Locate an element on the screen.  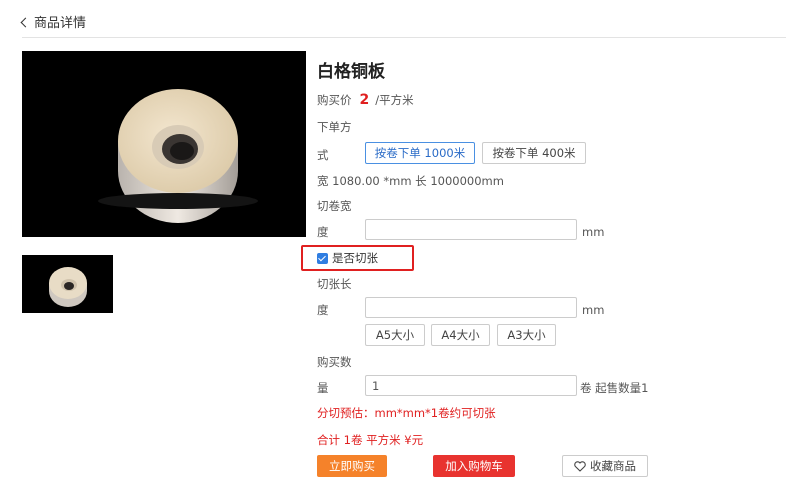
quantity-label-cont: 量 is located at coordinates (323, 388).